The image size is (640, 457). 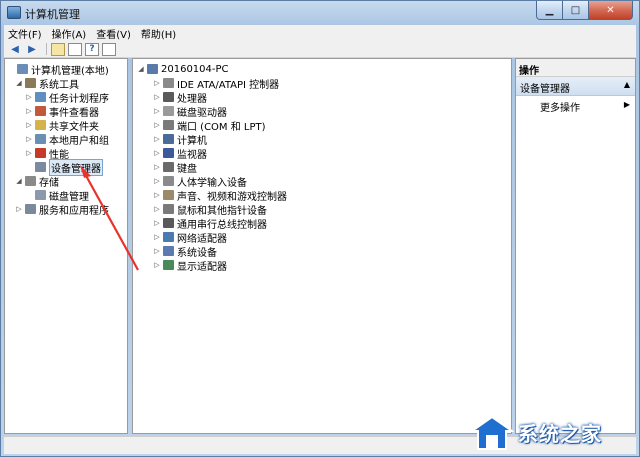 I want to click on computer-icon, so click(x=168, y=139).